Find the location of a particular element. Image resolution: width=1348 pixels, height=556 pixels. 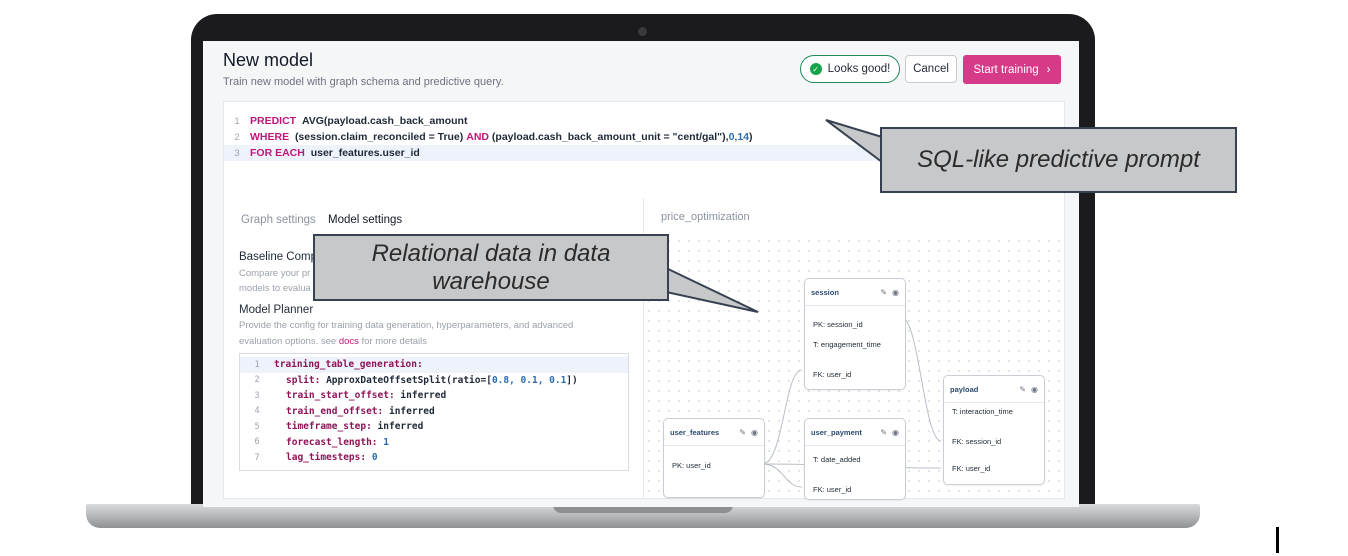

table-node-header: session ✎ ◉ is located at coordinates (855, 292).